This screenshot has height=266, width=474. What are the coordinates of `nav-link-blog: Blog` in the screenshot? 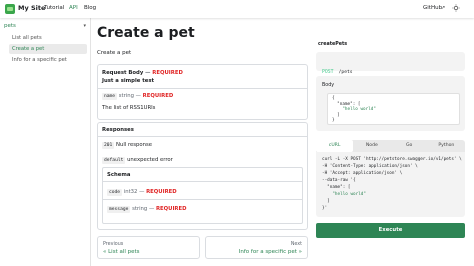 It's located at (90, 8).